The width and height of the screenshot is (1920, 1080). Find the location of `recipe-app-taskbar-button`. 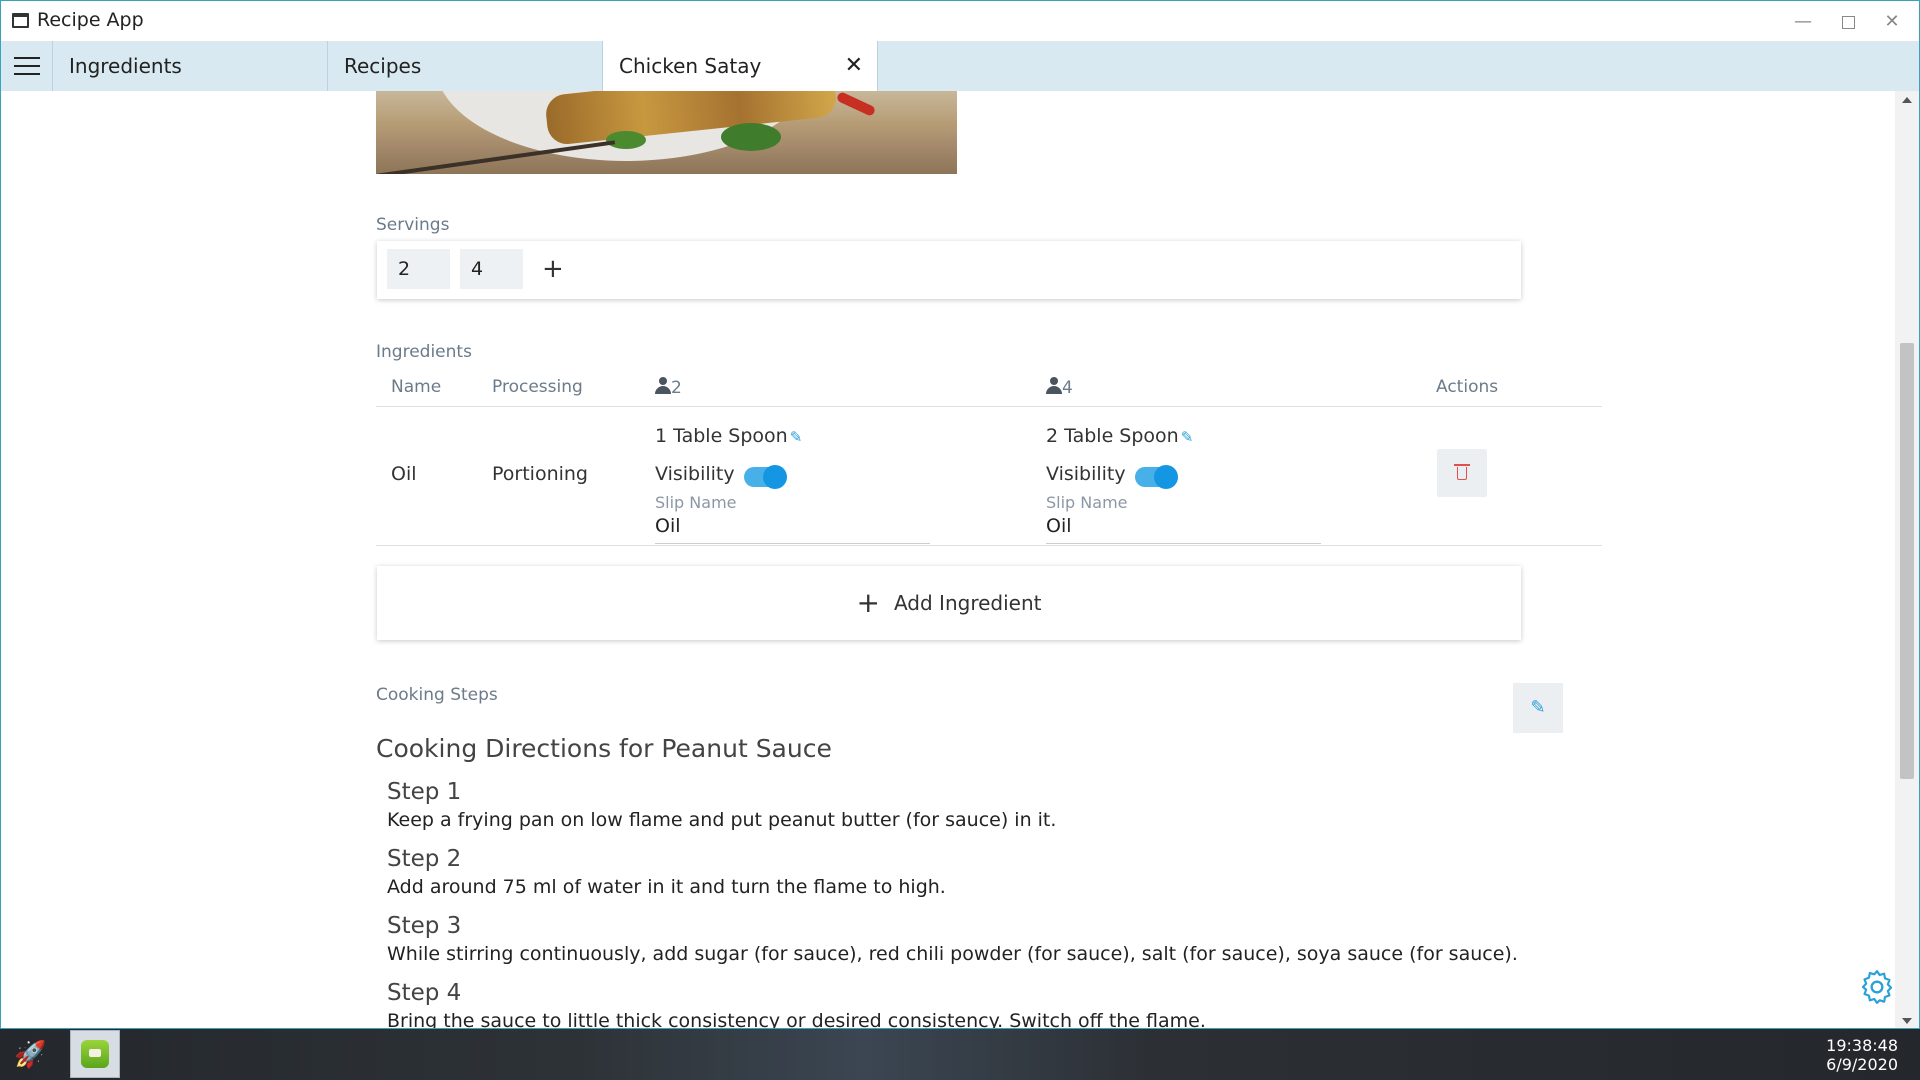

recipe-app-taskbar-button is located at coordinates (95, 1054).